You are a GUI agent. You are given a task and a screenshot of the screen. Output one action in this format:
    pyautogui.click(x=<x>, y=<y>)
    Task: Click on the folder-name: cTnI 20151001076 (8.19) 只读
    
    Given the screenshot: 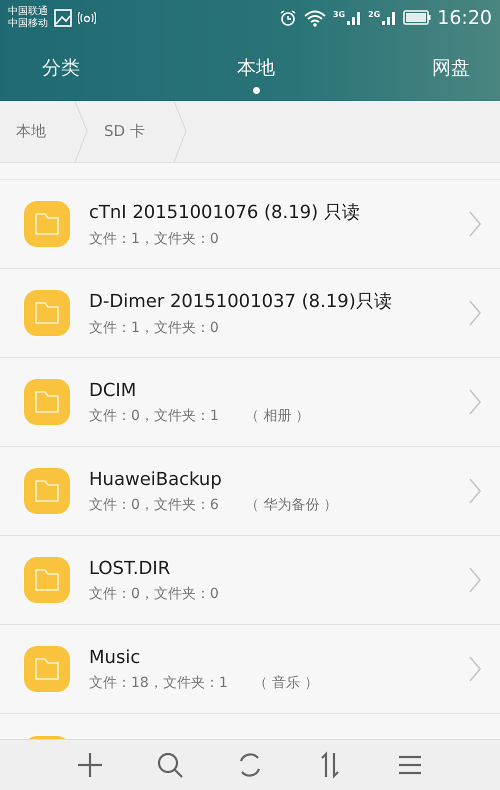 What is the action you would take?
    pyautogui.click(x=225, y=212)
    